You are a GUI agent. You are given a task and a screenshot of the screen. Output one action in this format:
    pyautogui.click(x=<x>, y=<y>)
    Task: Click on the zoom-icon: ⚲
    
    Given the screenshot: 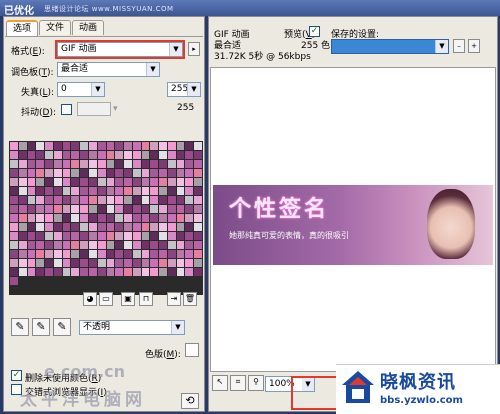 What is the action you would take?
    pyautogui.click(x=256, y=383)
    